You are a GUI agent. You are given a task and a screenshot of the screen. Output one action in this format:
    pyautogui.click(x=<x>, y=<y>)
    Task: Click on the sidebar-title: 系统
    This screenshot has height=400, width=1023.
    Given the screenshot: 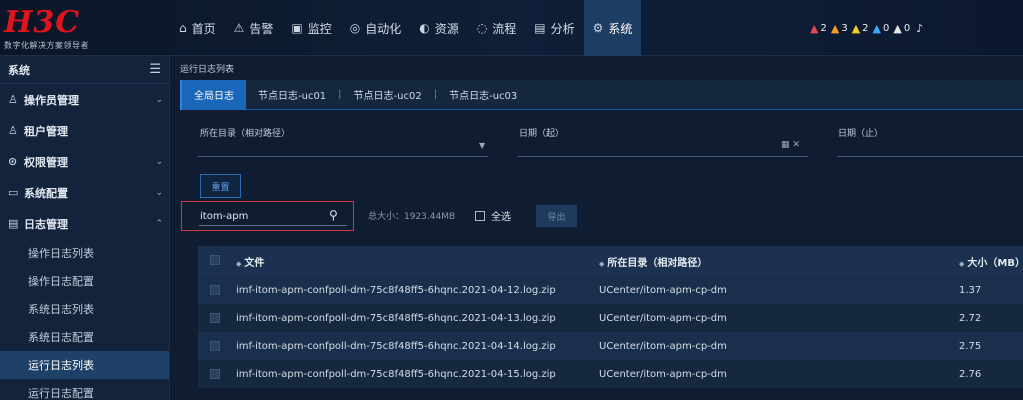 What is the action you would take?
    pyautogui.click(x=19, y=70)
    